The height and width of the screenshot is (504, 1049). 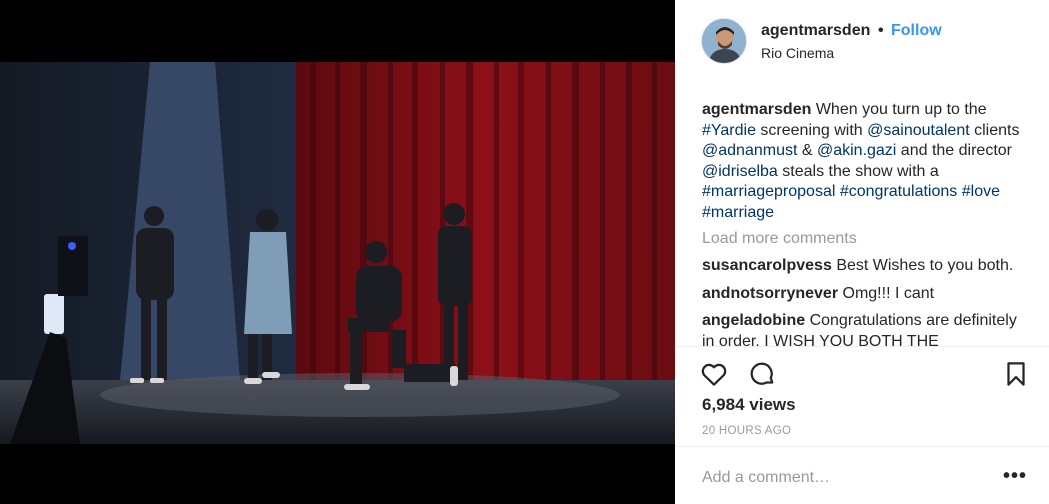 What do you see at coordinates (807, 150) in the screenshot?
I see `caption-text: &` at bounding box center [807, 150].